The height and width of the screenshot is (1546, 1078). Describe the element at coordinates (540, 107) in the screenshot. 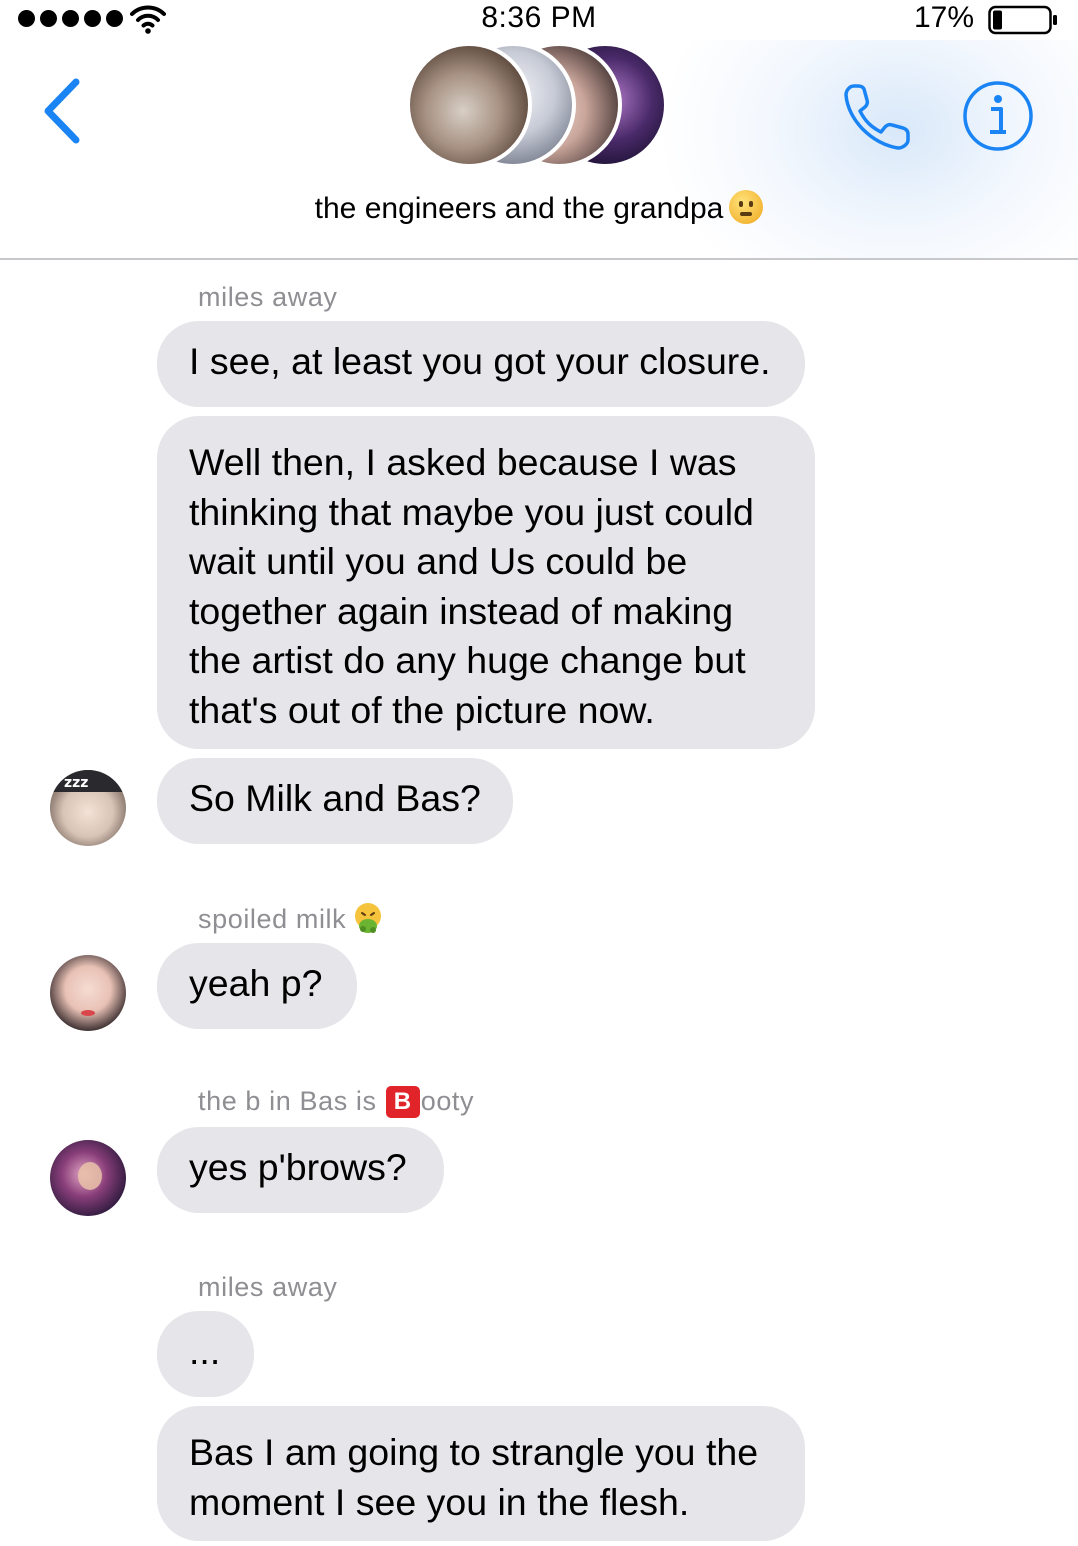

I see `group-avatar-stack` at that location.